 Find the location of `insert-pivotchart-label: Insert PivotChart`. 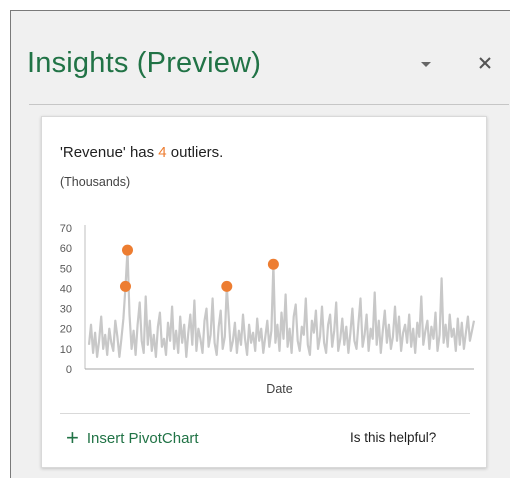

insert-pivotchart-label: Insert PivotChart is located at coordinates (142, 438).